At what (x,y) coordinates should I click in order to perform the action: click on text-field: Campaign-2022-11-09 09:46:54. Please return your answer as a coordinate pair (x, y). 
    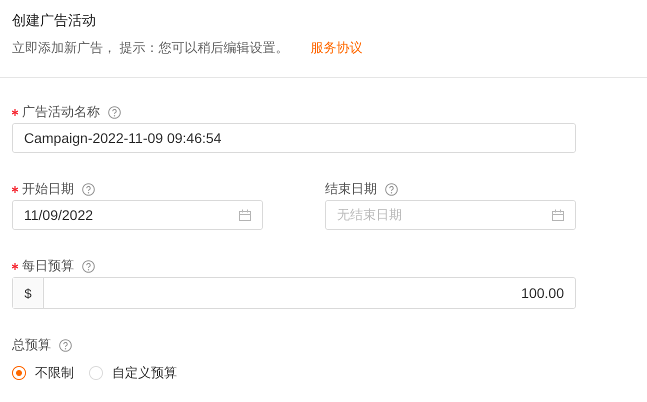
    Looking at the image, I should click on (294, 138).